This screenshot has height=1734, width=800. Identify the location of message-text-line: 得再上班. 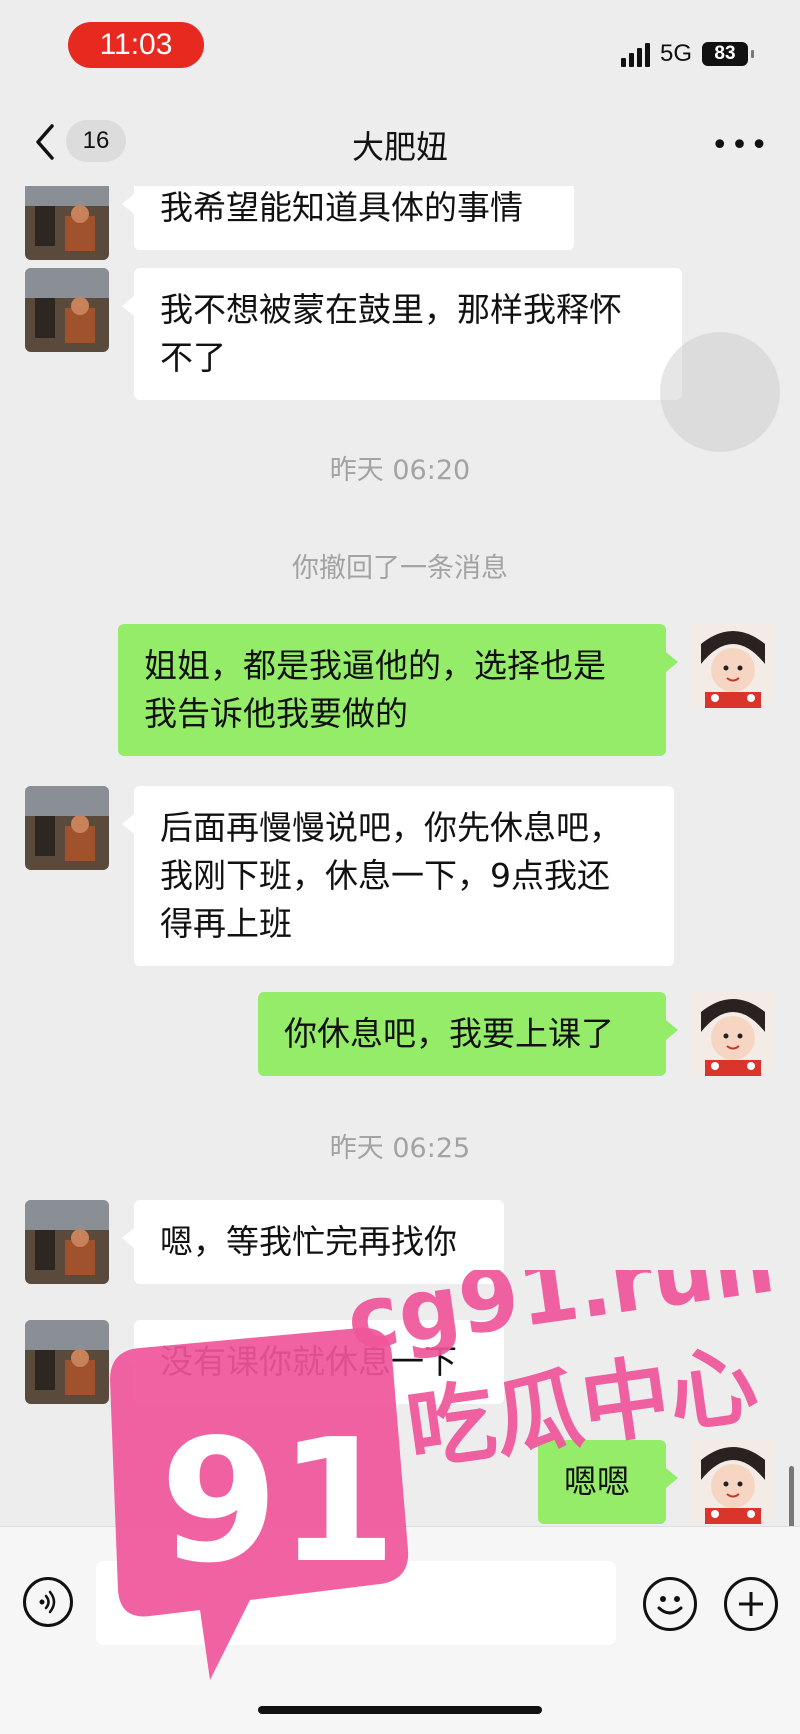
(226, 923).